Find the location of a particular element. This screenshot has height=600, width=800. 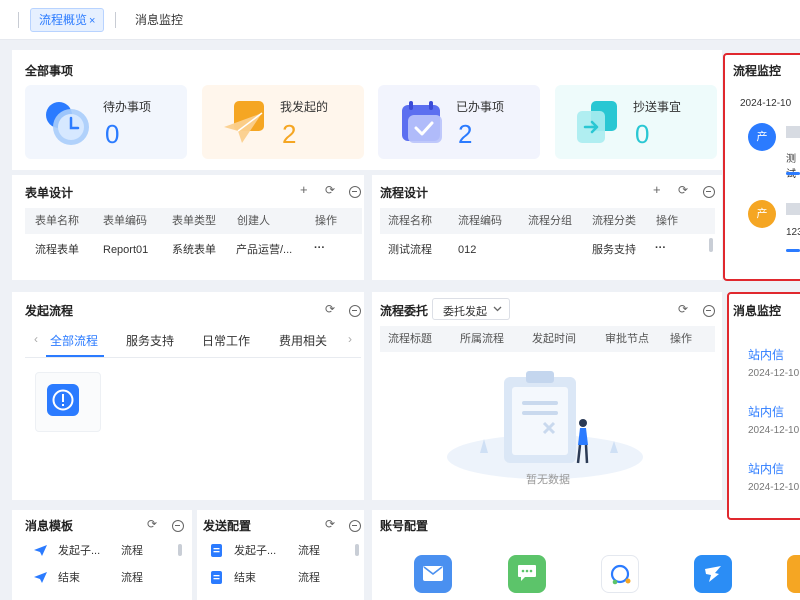

empty-state-illustration is located at coordinates (545, 425).